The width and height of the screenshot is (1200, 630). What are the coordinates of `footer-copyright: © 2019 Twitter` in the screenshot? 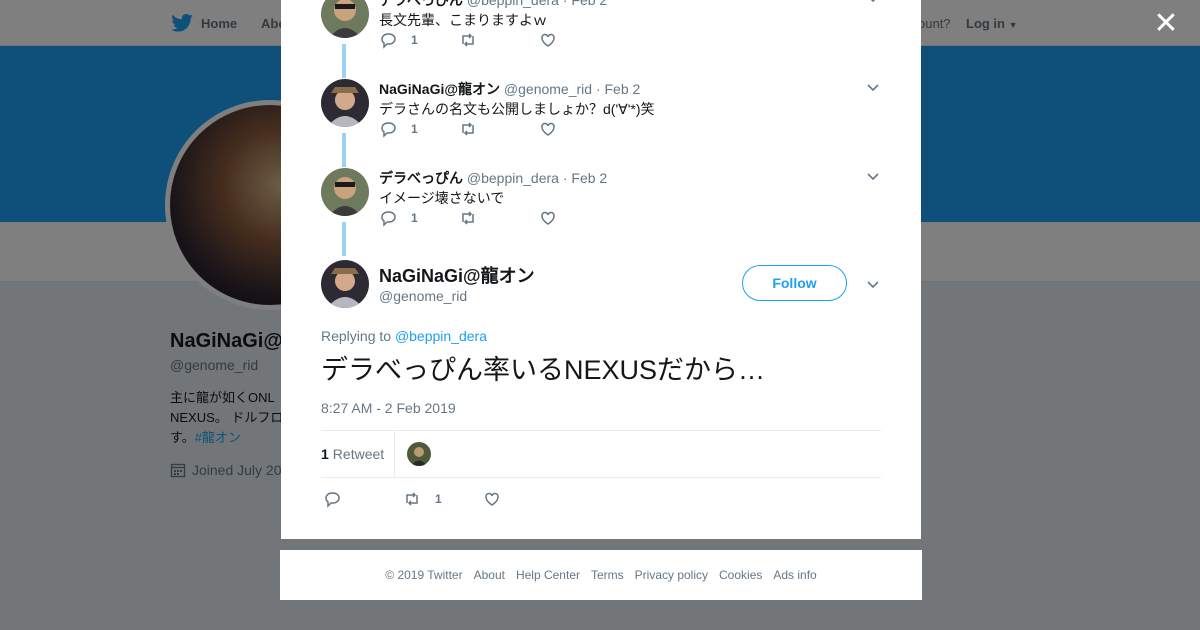 It's located at (424, 575).